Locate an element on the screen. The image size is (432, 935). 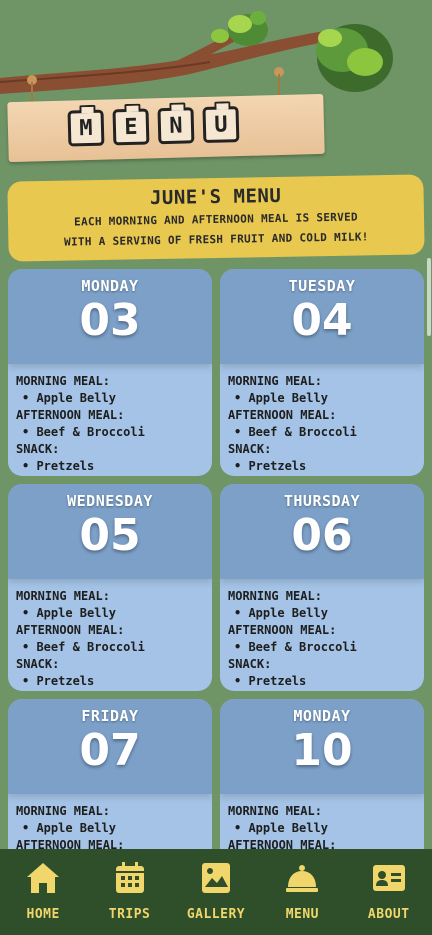
sign-letter-tile: E is located at coordinates (131, 127).